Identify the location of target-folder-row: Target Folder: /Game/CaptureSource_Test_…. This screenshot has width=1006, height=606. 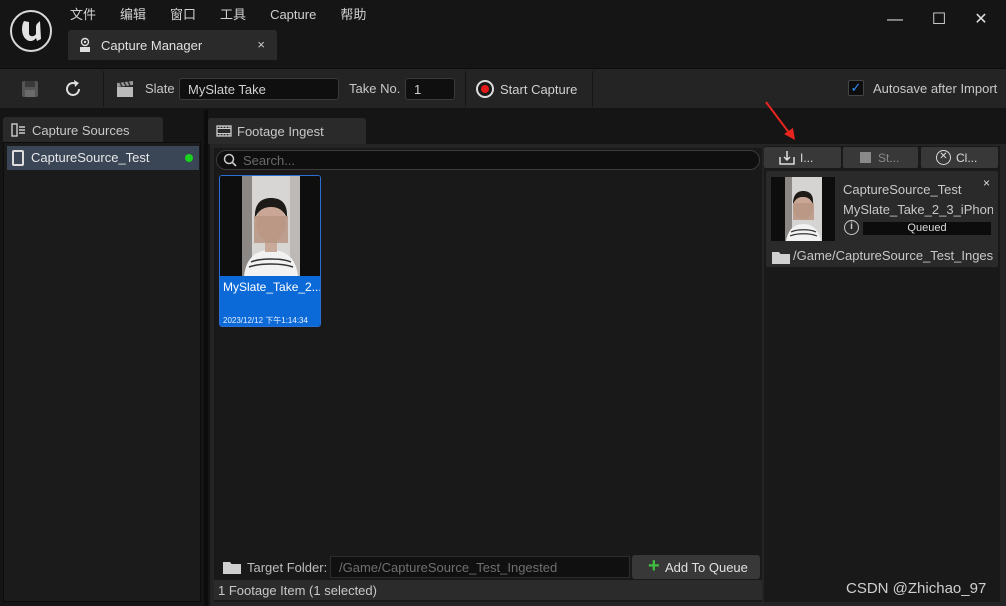
(488, 567).